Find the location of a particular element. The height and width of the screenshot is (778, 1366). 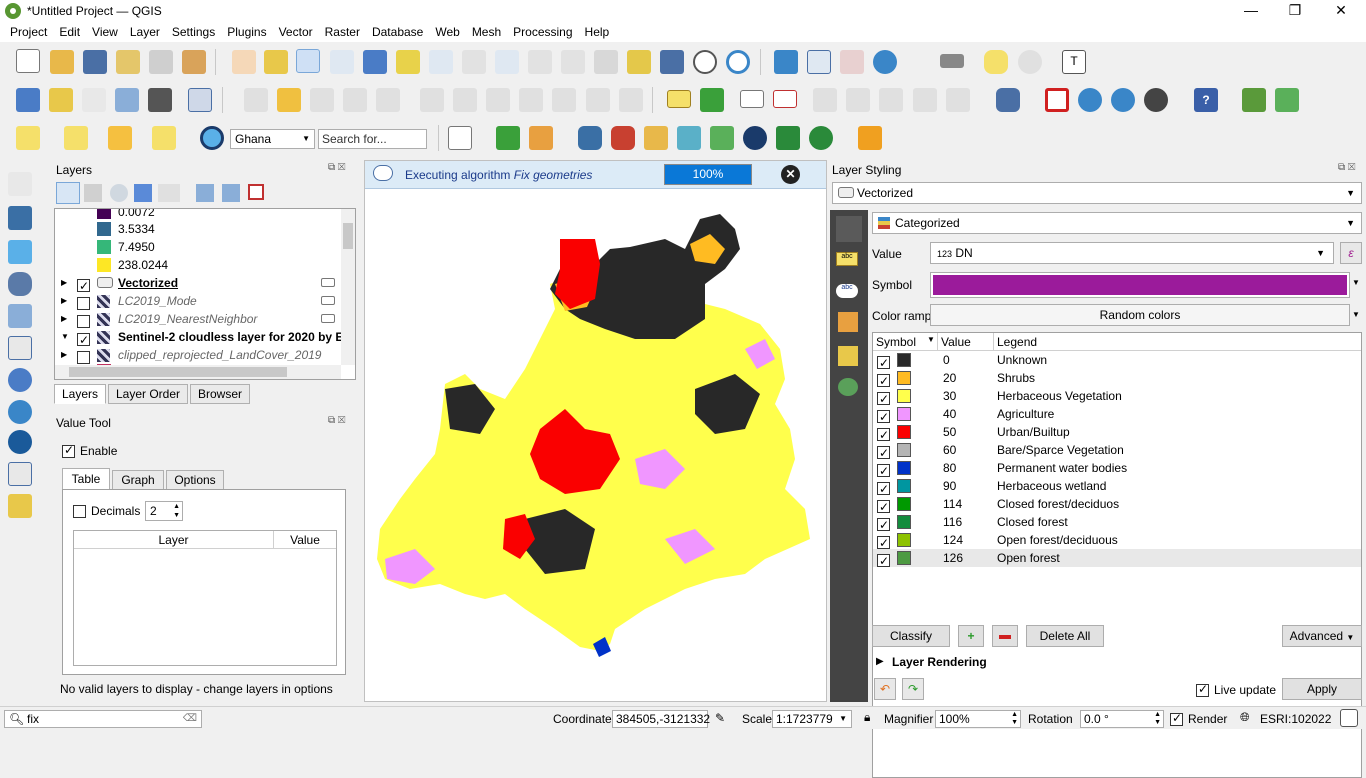

zoom-native-icon is located at coordinates (474, 62).